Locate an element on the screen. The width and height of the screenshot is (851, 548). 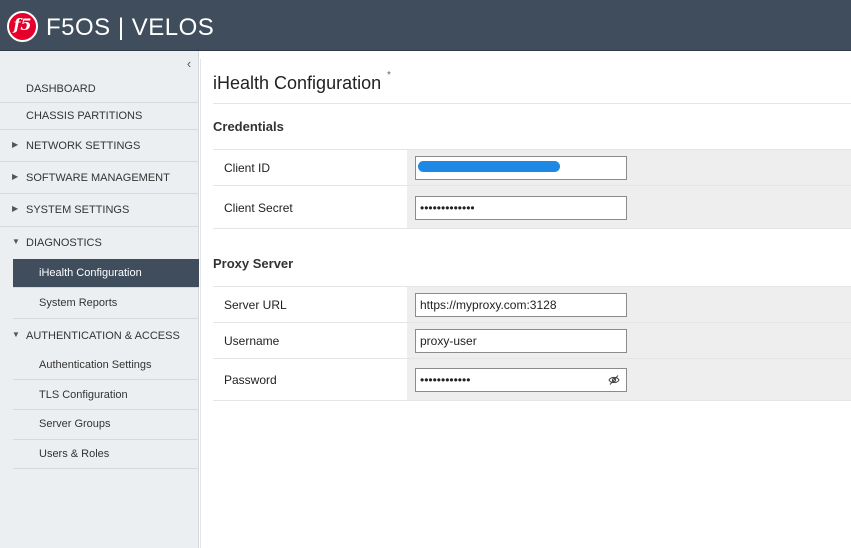
sidebar-item-authentication-settings: Authentication Settings is located at coordinates (106, 365).